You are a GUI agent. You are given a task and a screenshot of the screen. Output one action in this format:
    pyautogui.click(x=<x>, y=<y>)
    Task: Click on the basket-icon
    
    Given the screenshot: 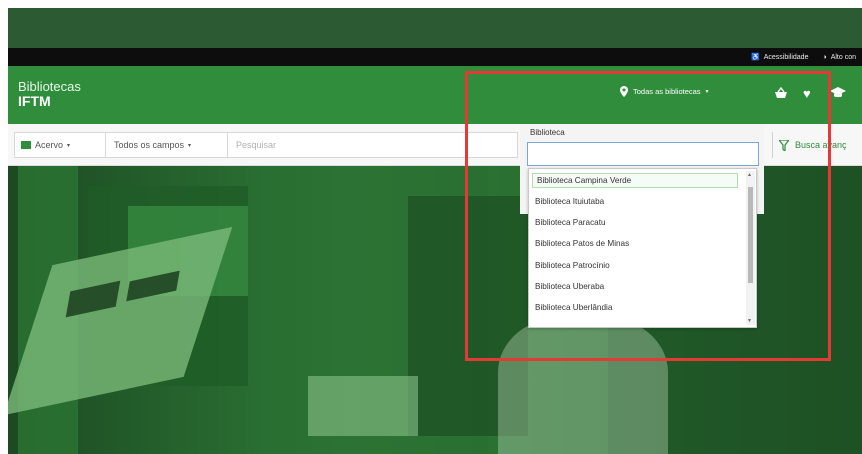 What is the action you would take?
    pyautogui.click(x=781, y=94)
    